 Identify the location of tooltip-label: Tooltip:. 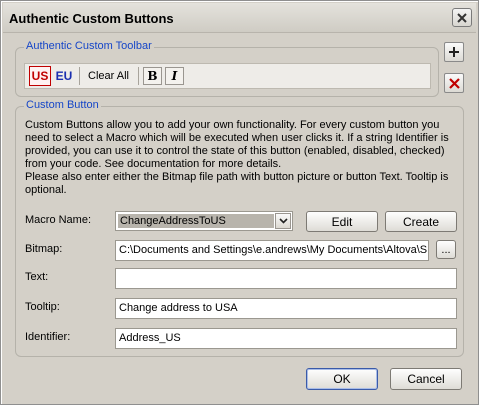
(42, 307).